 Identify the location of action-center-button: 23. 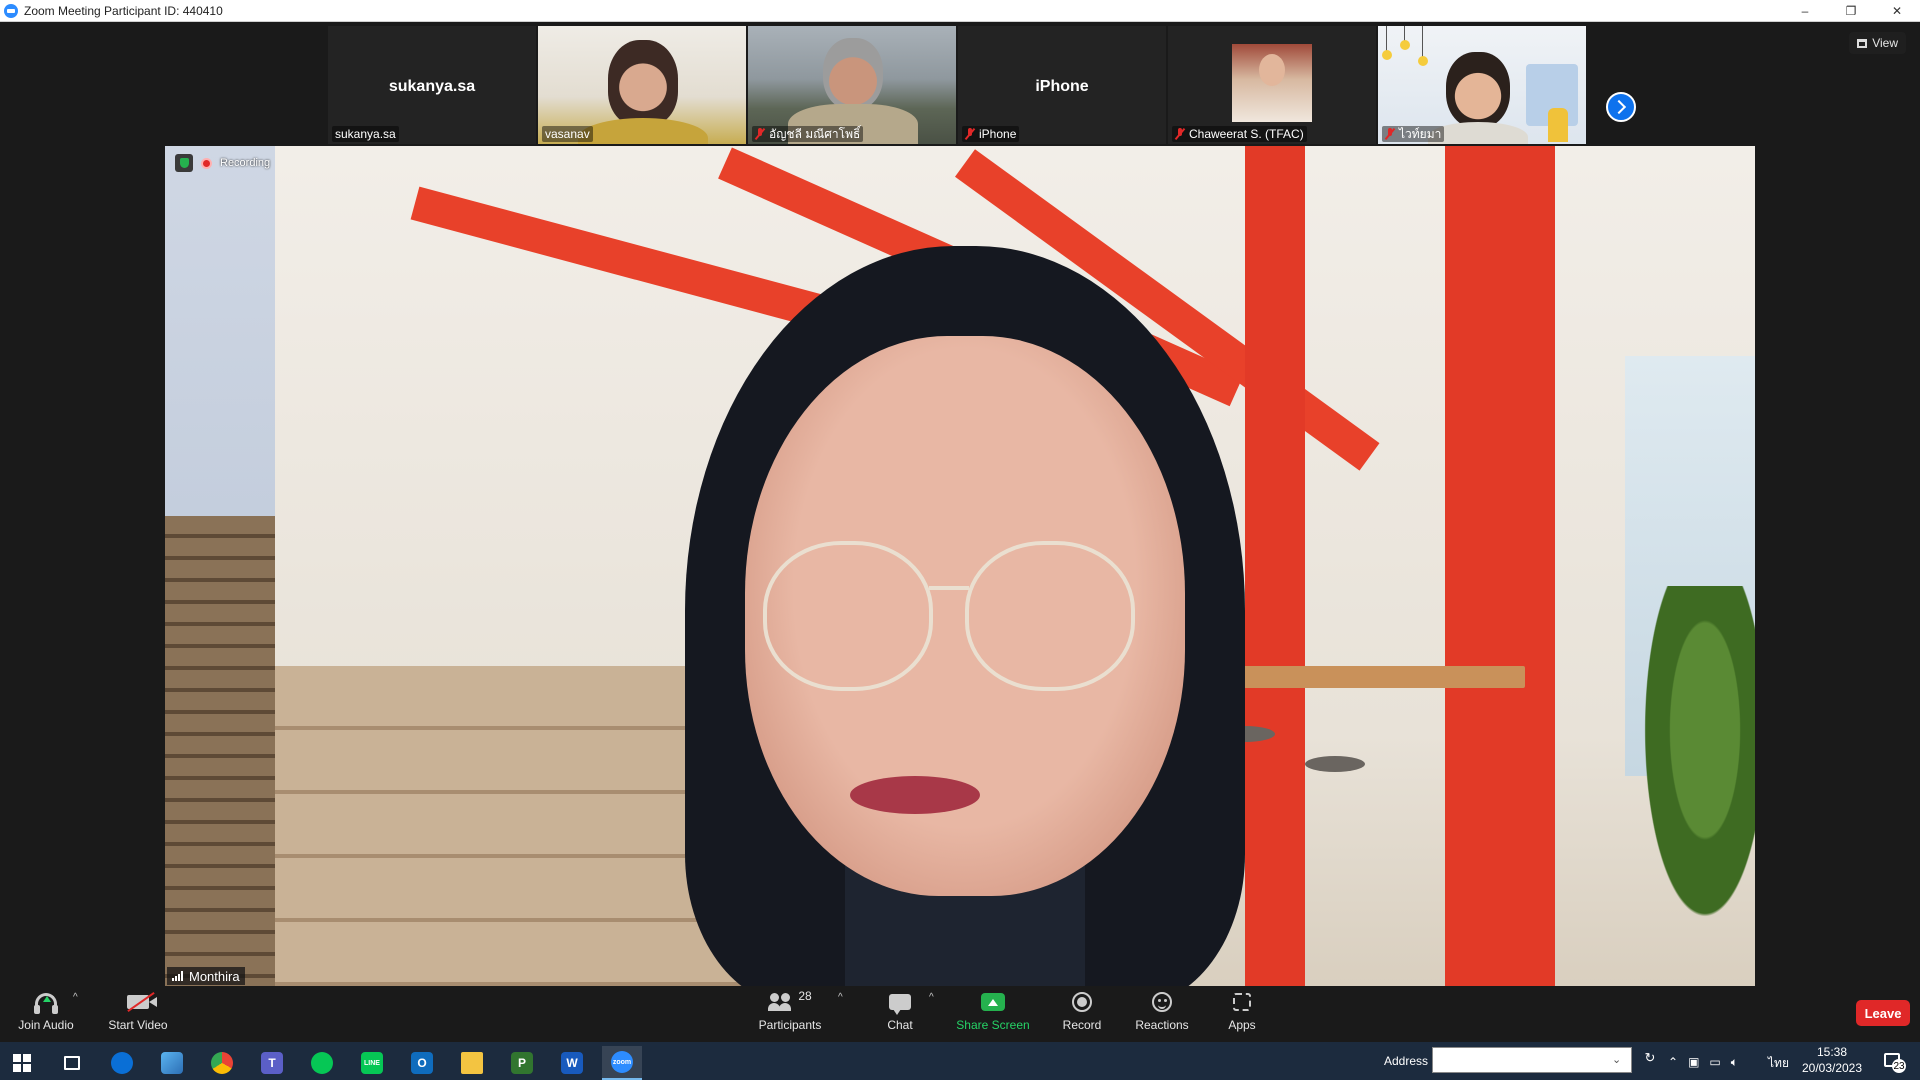
(1893, 1060).